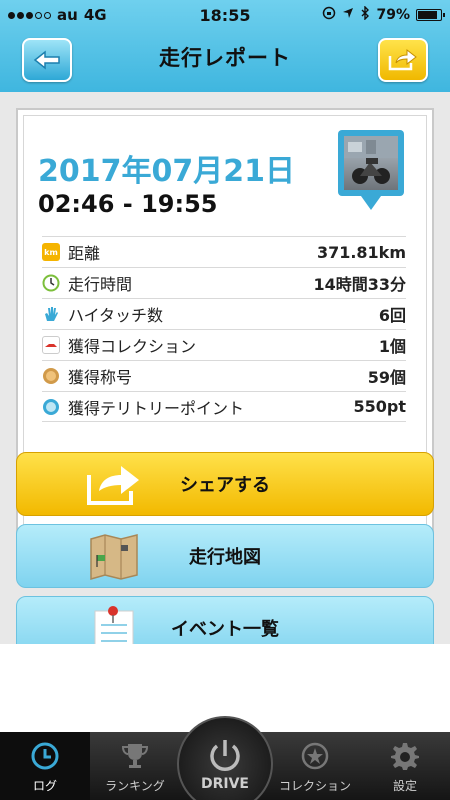 The image size is (450, 800). Describe the element at coordinates (224, 375) in the screenshot. I see `stat-row: 獲得称号 59個` at that location.